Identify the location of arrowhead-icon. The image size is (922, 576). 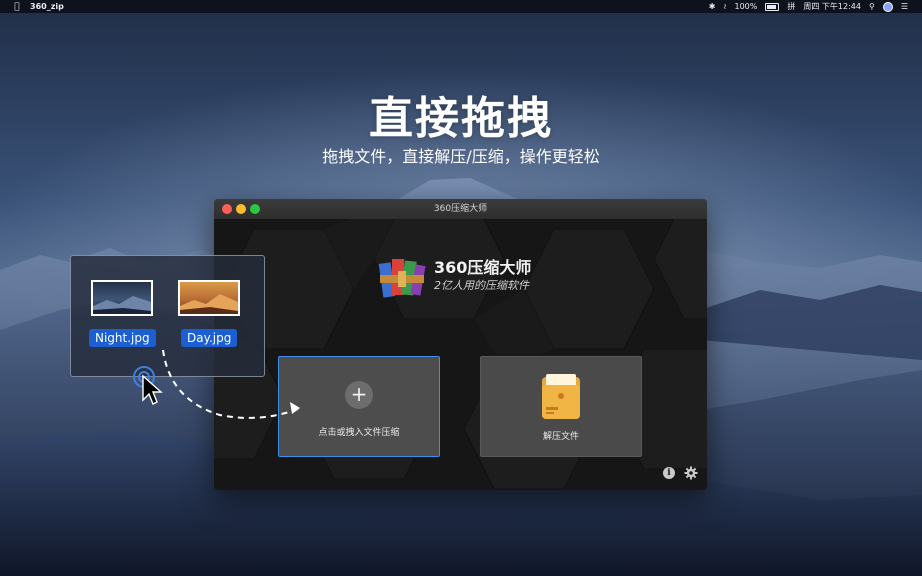
(295, 408).